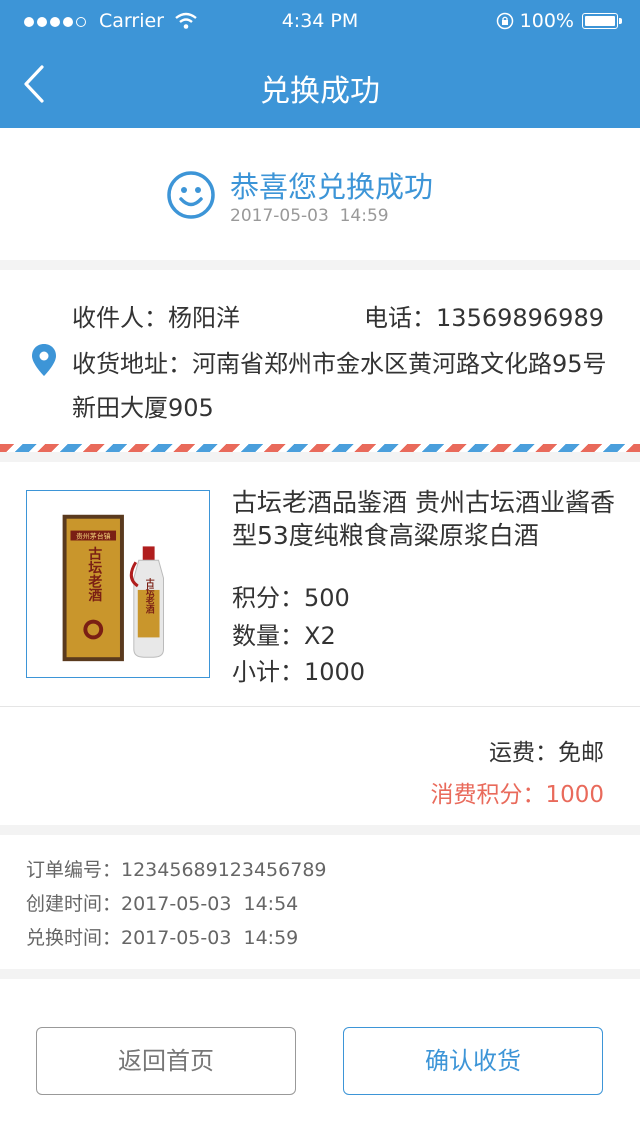 Image resolution: width=640 pixels, height=1136 pixels. Describe the element at coordinates (162, 904) in the screenshot. I see `order-created-time: 创建时间：2017-05-03 14:54` at that location.